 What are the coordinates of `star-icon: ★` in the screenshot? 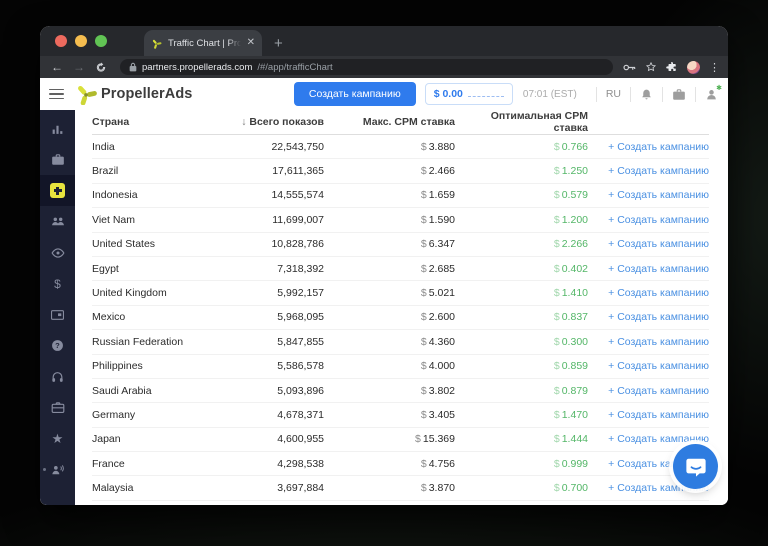 It's located at (57, 438).